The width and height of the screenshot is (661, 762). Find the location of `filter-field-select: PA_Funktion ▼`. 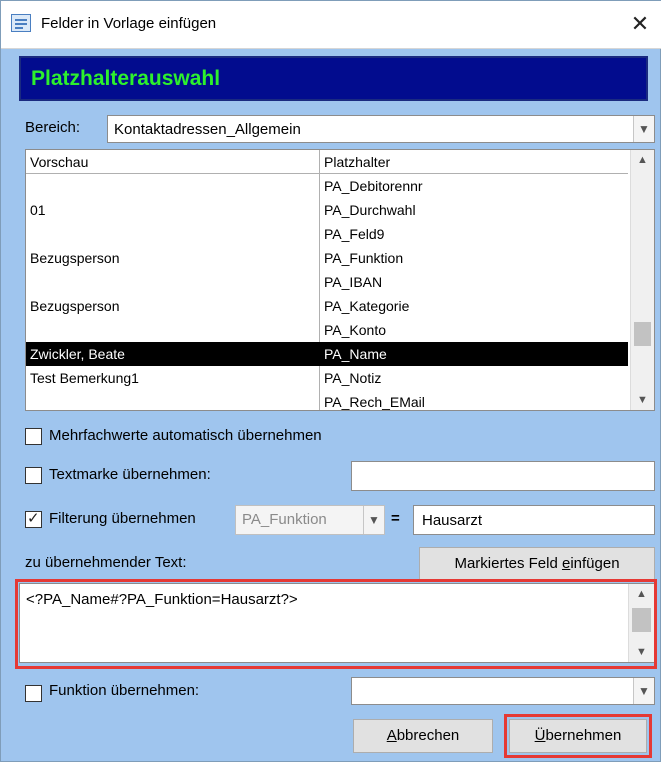

filter-field-select: PA_Funktion ▼ is located at coordinates (310, 520).